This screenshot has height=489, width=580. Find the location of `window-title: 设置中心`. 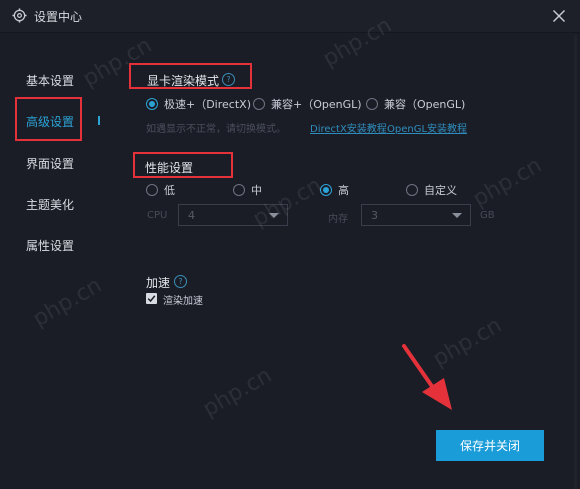

window-title: 设置中心 is located at coordinates (58, 17).